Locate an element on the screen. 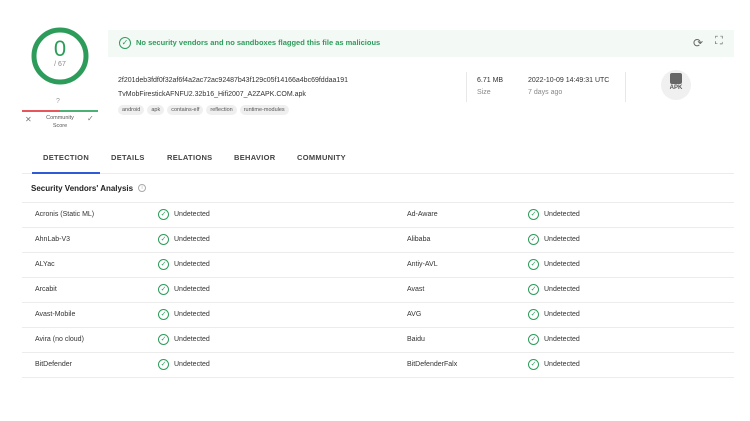 This screenshot has height=421, width=750. tag: android is located at coordinates (131, 110).